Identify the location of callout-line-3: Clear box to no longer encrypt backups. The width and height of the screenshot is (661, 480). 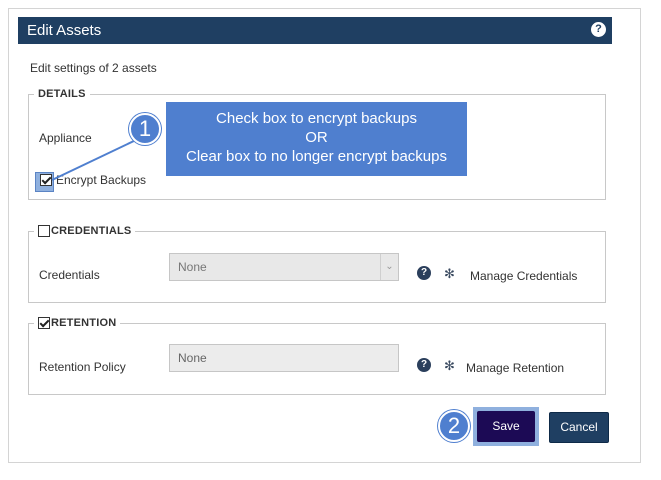
(316, 156).